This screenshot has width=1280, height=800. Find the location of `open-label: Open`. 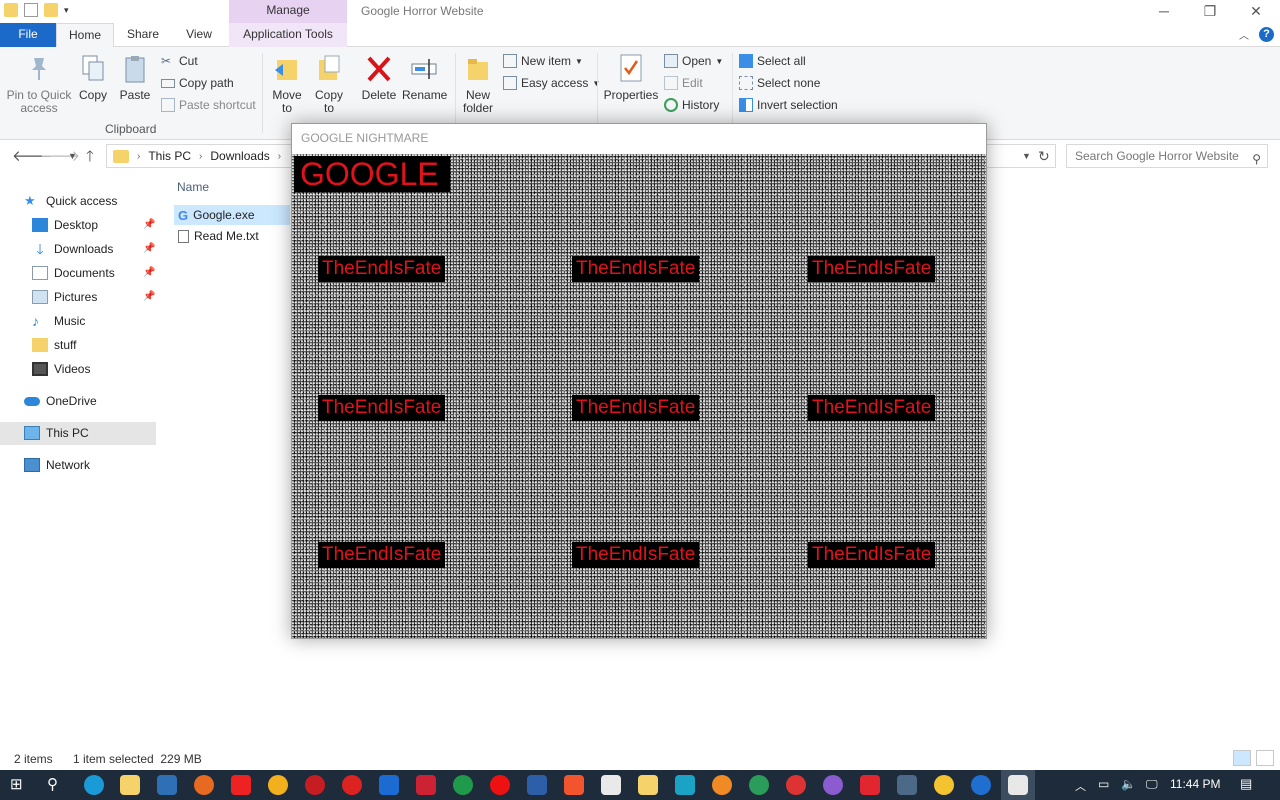

open-label: Open is located at coordinates (697, 61).